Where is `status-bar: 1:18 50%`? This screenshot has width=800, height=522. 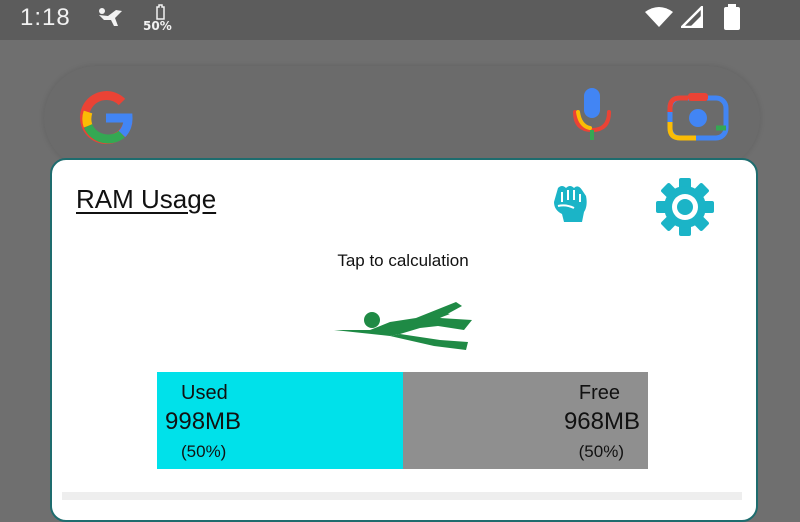 status-bar: 1:18 50% is located at coordinates (400, 20).